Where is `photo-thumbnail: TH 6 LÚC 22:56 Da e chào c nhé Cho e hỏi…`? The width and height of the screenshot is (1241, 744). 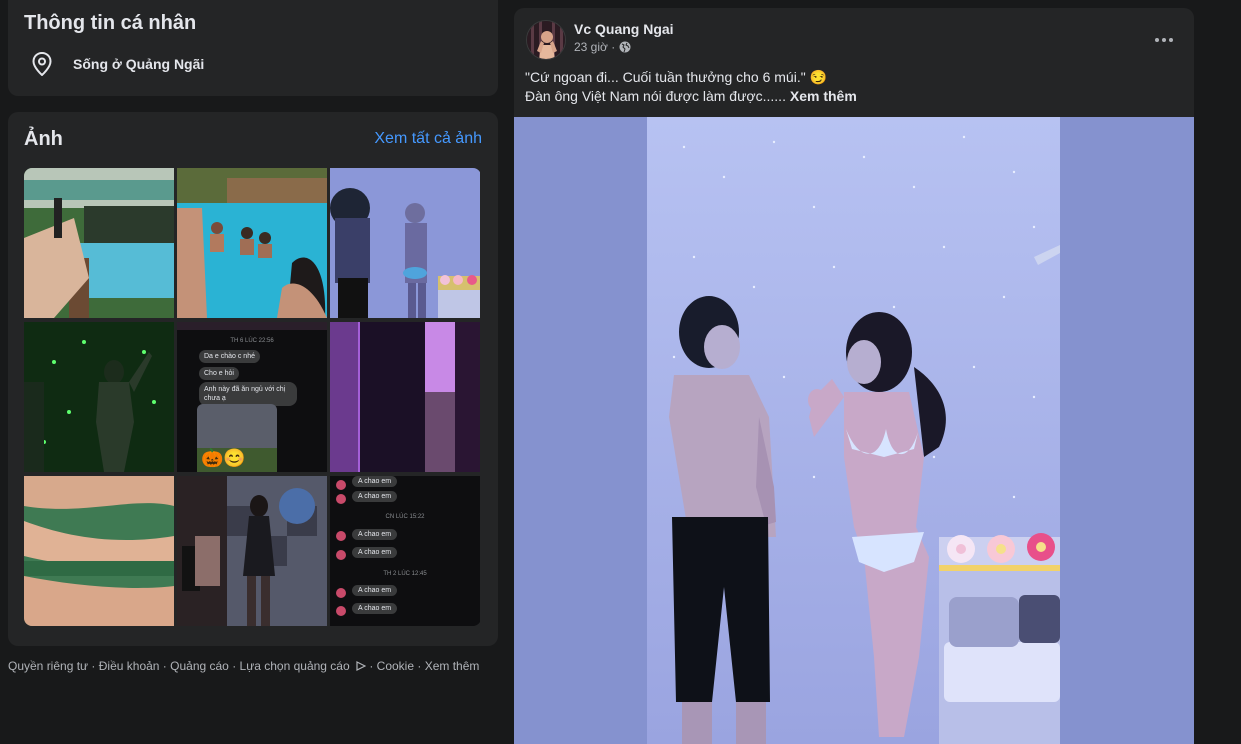 photo-thumbnail: TH 6 LÚC 22:56 Da e chào c nhé Cho e hỏi… is located at coordinates (252, 397).